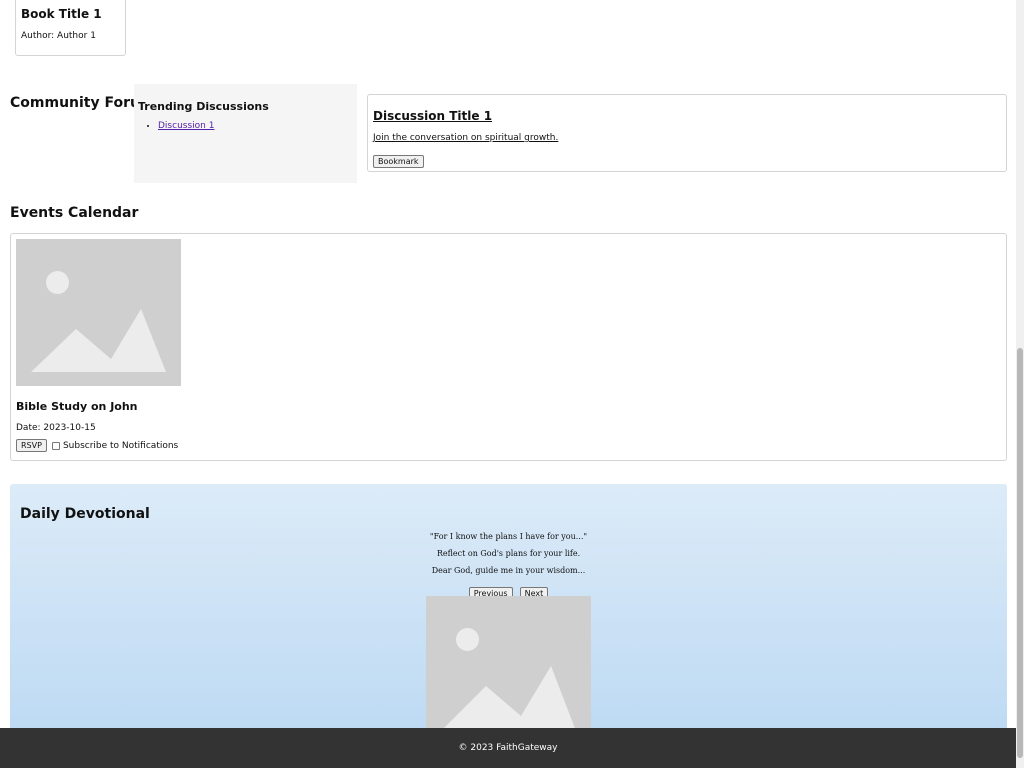  I want to click on list-item: Discussion 1, so click(255, 126).